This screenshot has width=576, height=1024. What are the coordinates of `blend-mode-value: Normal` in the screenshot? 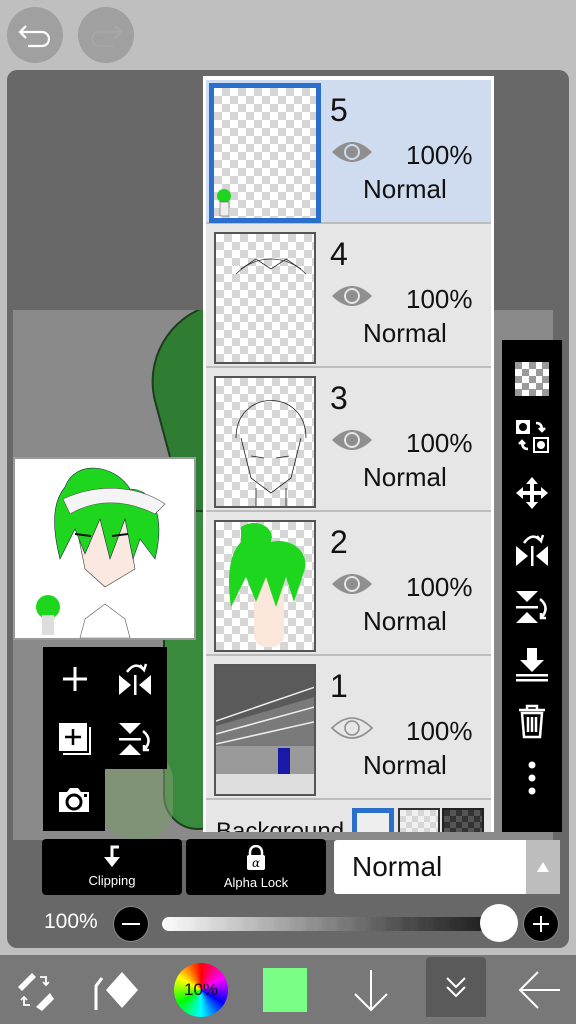 It's located at (397, 866).